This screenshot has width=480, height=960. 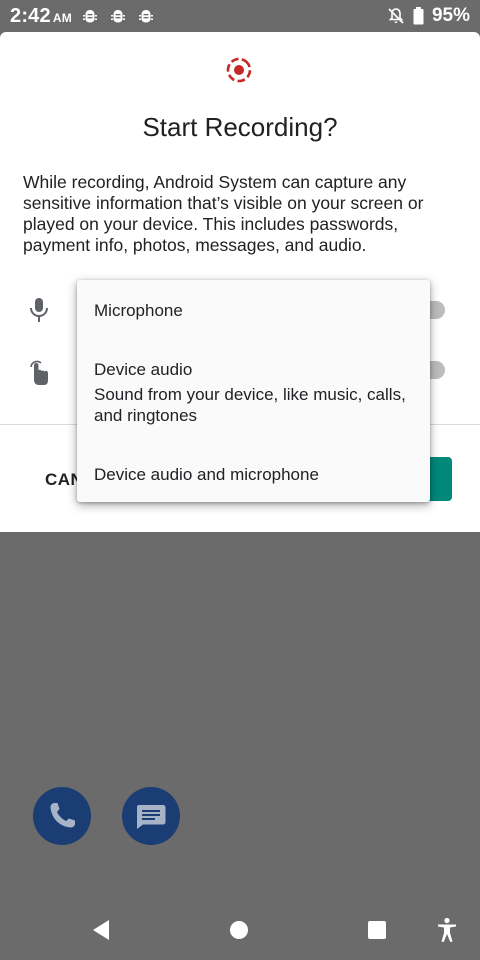 I want to click on status-time: 2:42 AM, so click(x=41, y=16).